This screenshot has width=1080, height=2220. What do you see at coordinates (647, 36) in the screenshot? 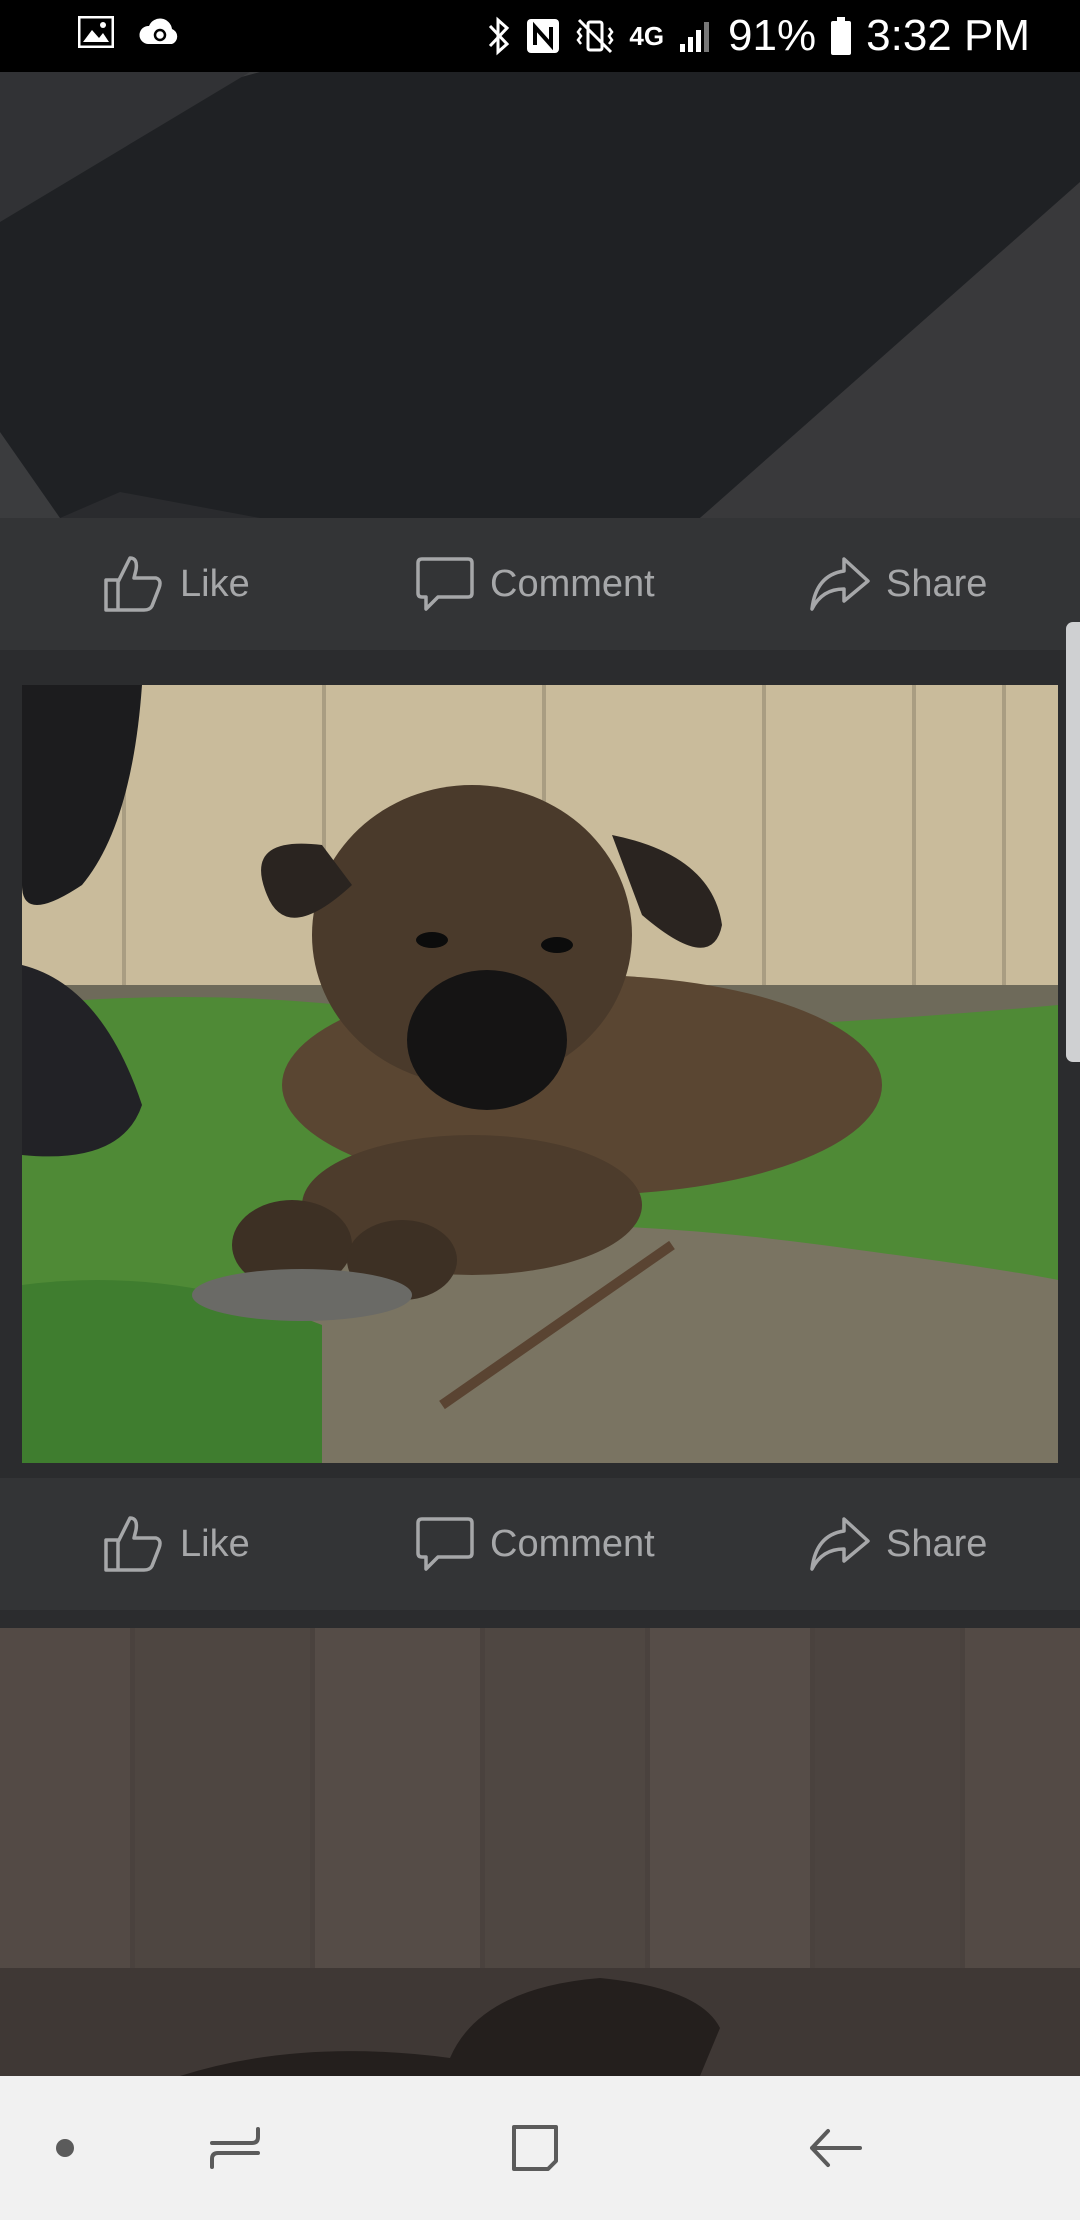
I see `network-4g-icon: 4G` at bounding box center [647, 36].